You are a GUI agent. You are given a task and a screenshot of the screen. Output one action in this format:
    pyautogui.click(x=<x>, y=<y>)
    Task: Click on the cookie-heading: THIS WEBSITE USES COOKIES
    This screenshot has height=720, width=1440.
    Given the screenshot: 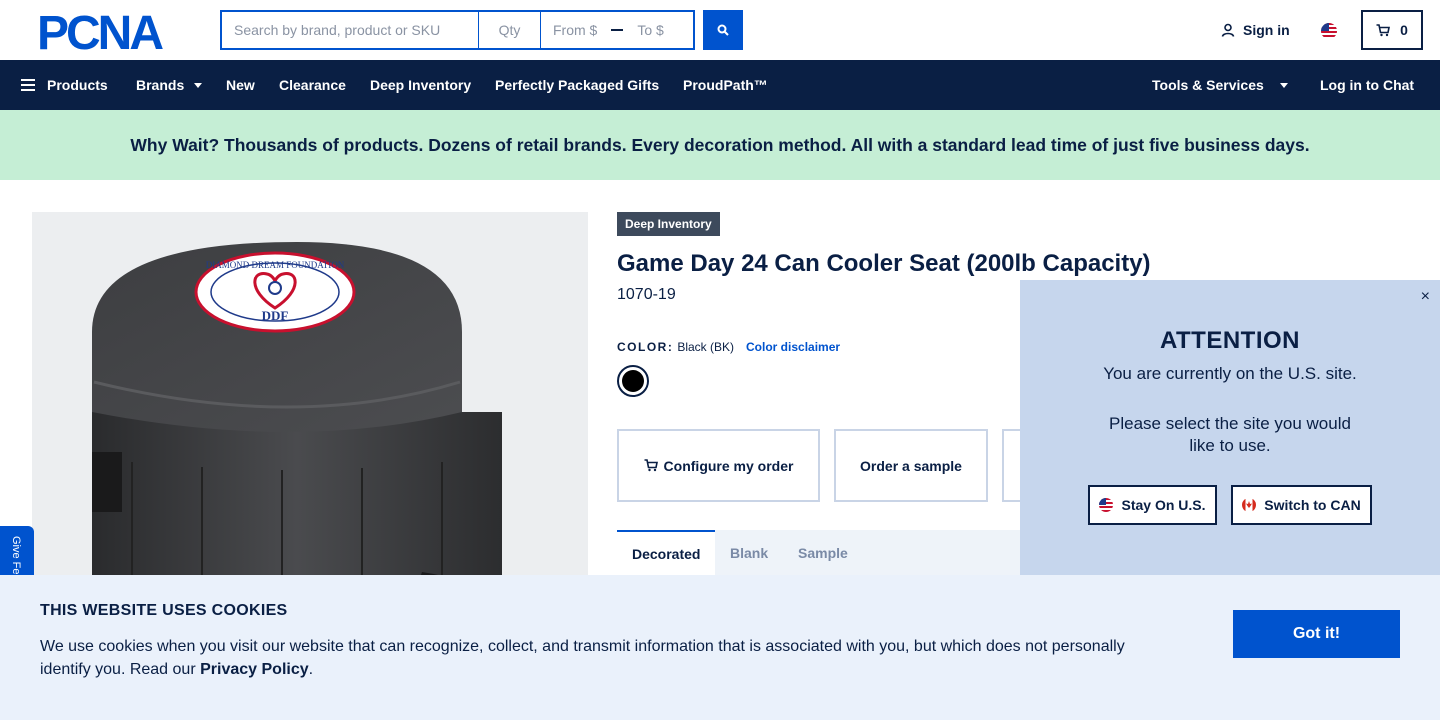 What is the action you would take?
    pyautogui.click(x=164, y=610)
    